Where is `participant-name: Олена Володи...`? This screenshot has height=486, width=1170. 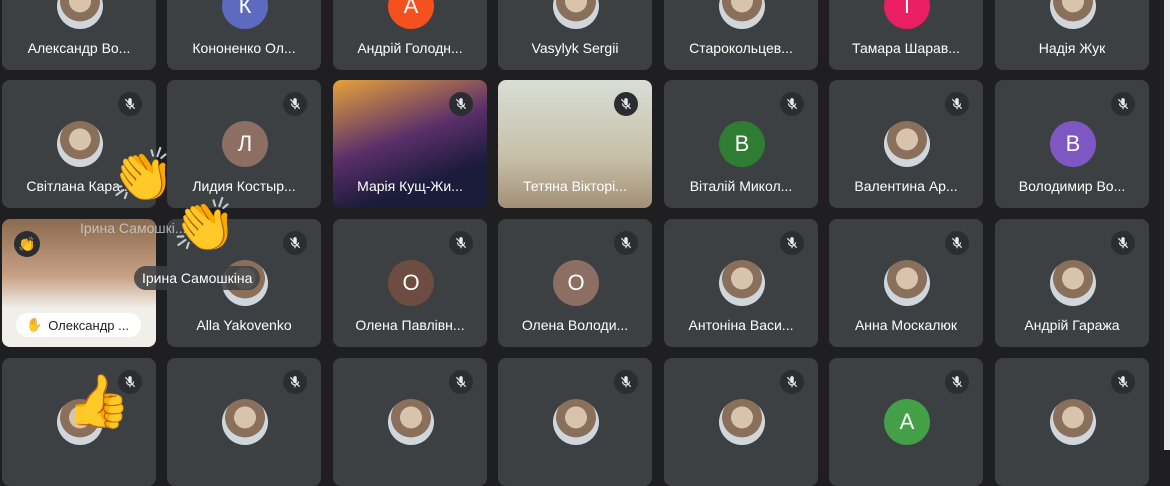 participant-name: Олена Володи... is located at coordinates (575, 325).